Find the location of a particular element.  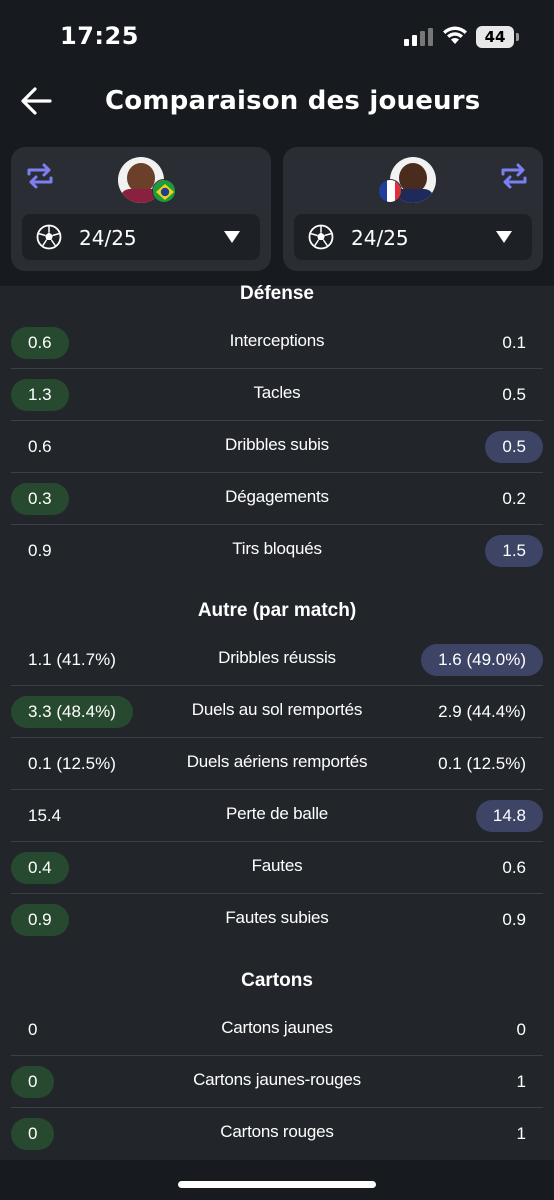

section-title: Défense is located at coordinates (277, 293).